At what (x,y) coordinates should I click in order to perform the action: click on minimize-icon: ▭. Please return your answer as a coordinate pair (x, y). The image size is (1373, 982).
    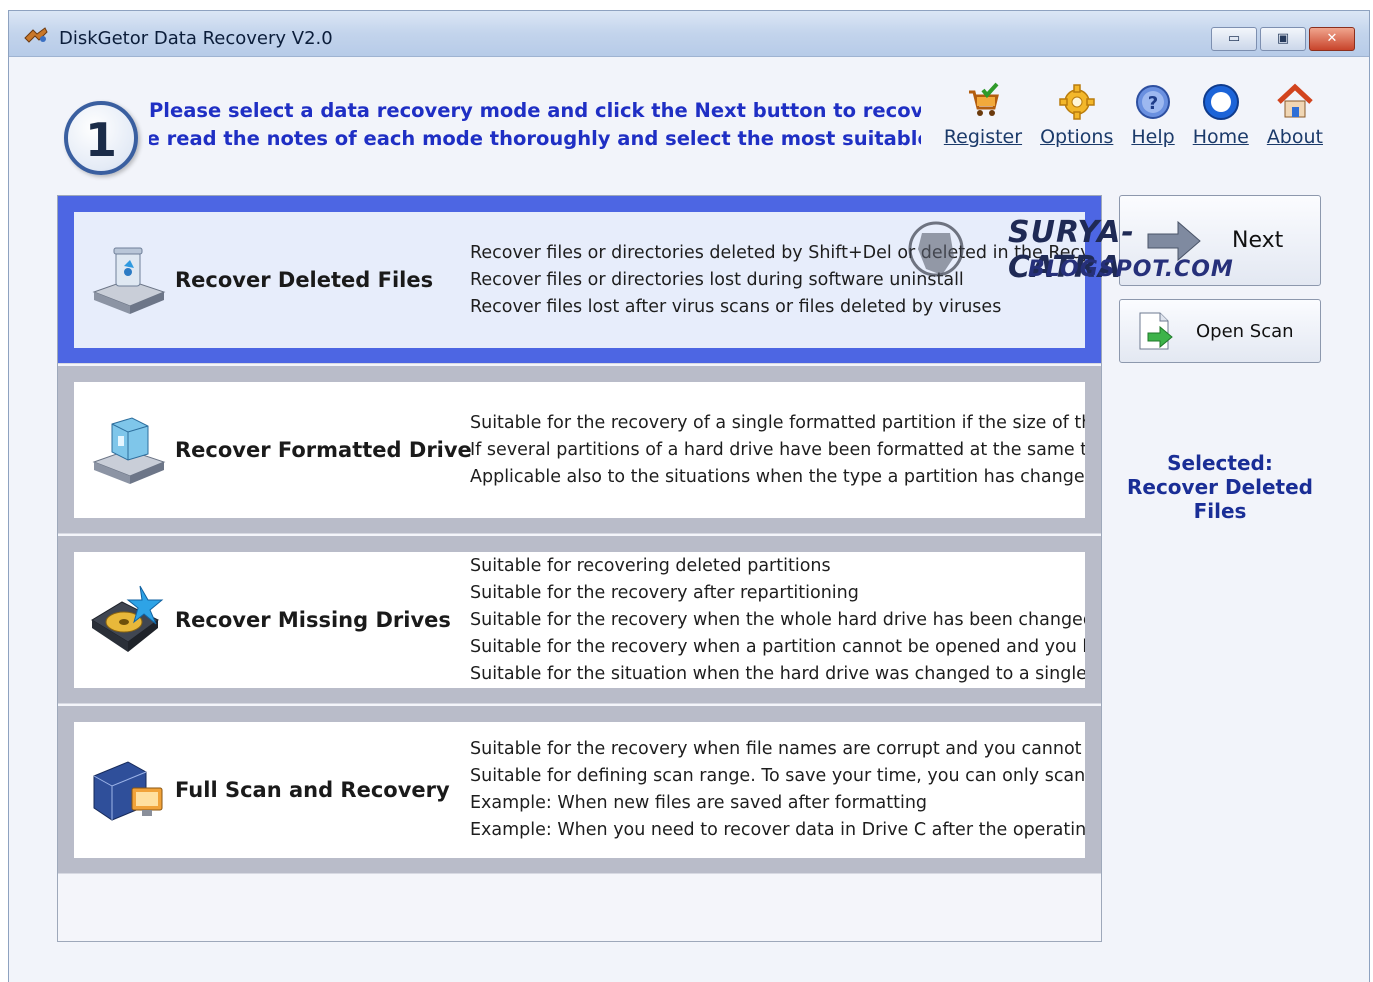
    Looking at the image, I should click on (1234, 38).